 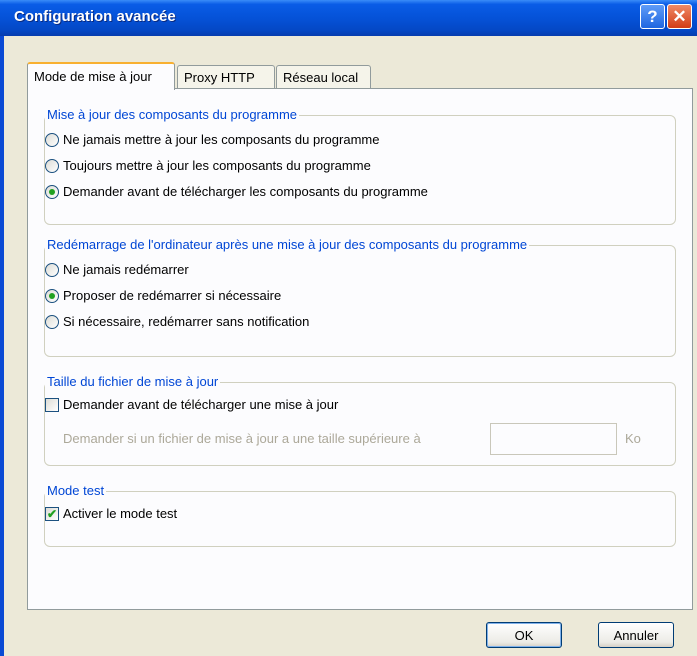 I want to click on close-button: ✕, so click(x=679, y=16).